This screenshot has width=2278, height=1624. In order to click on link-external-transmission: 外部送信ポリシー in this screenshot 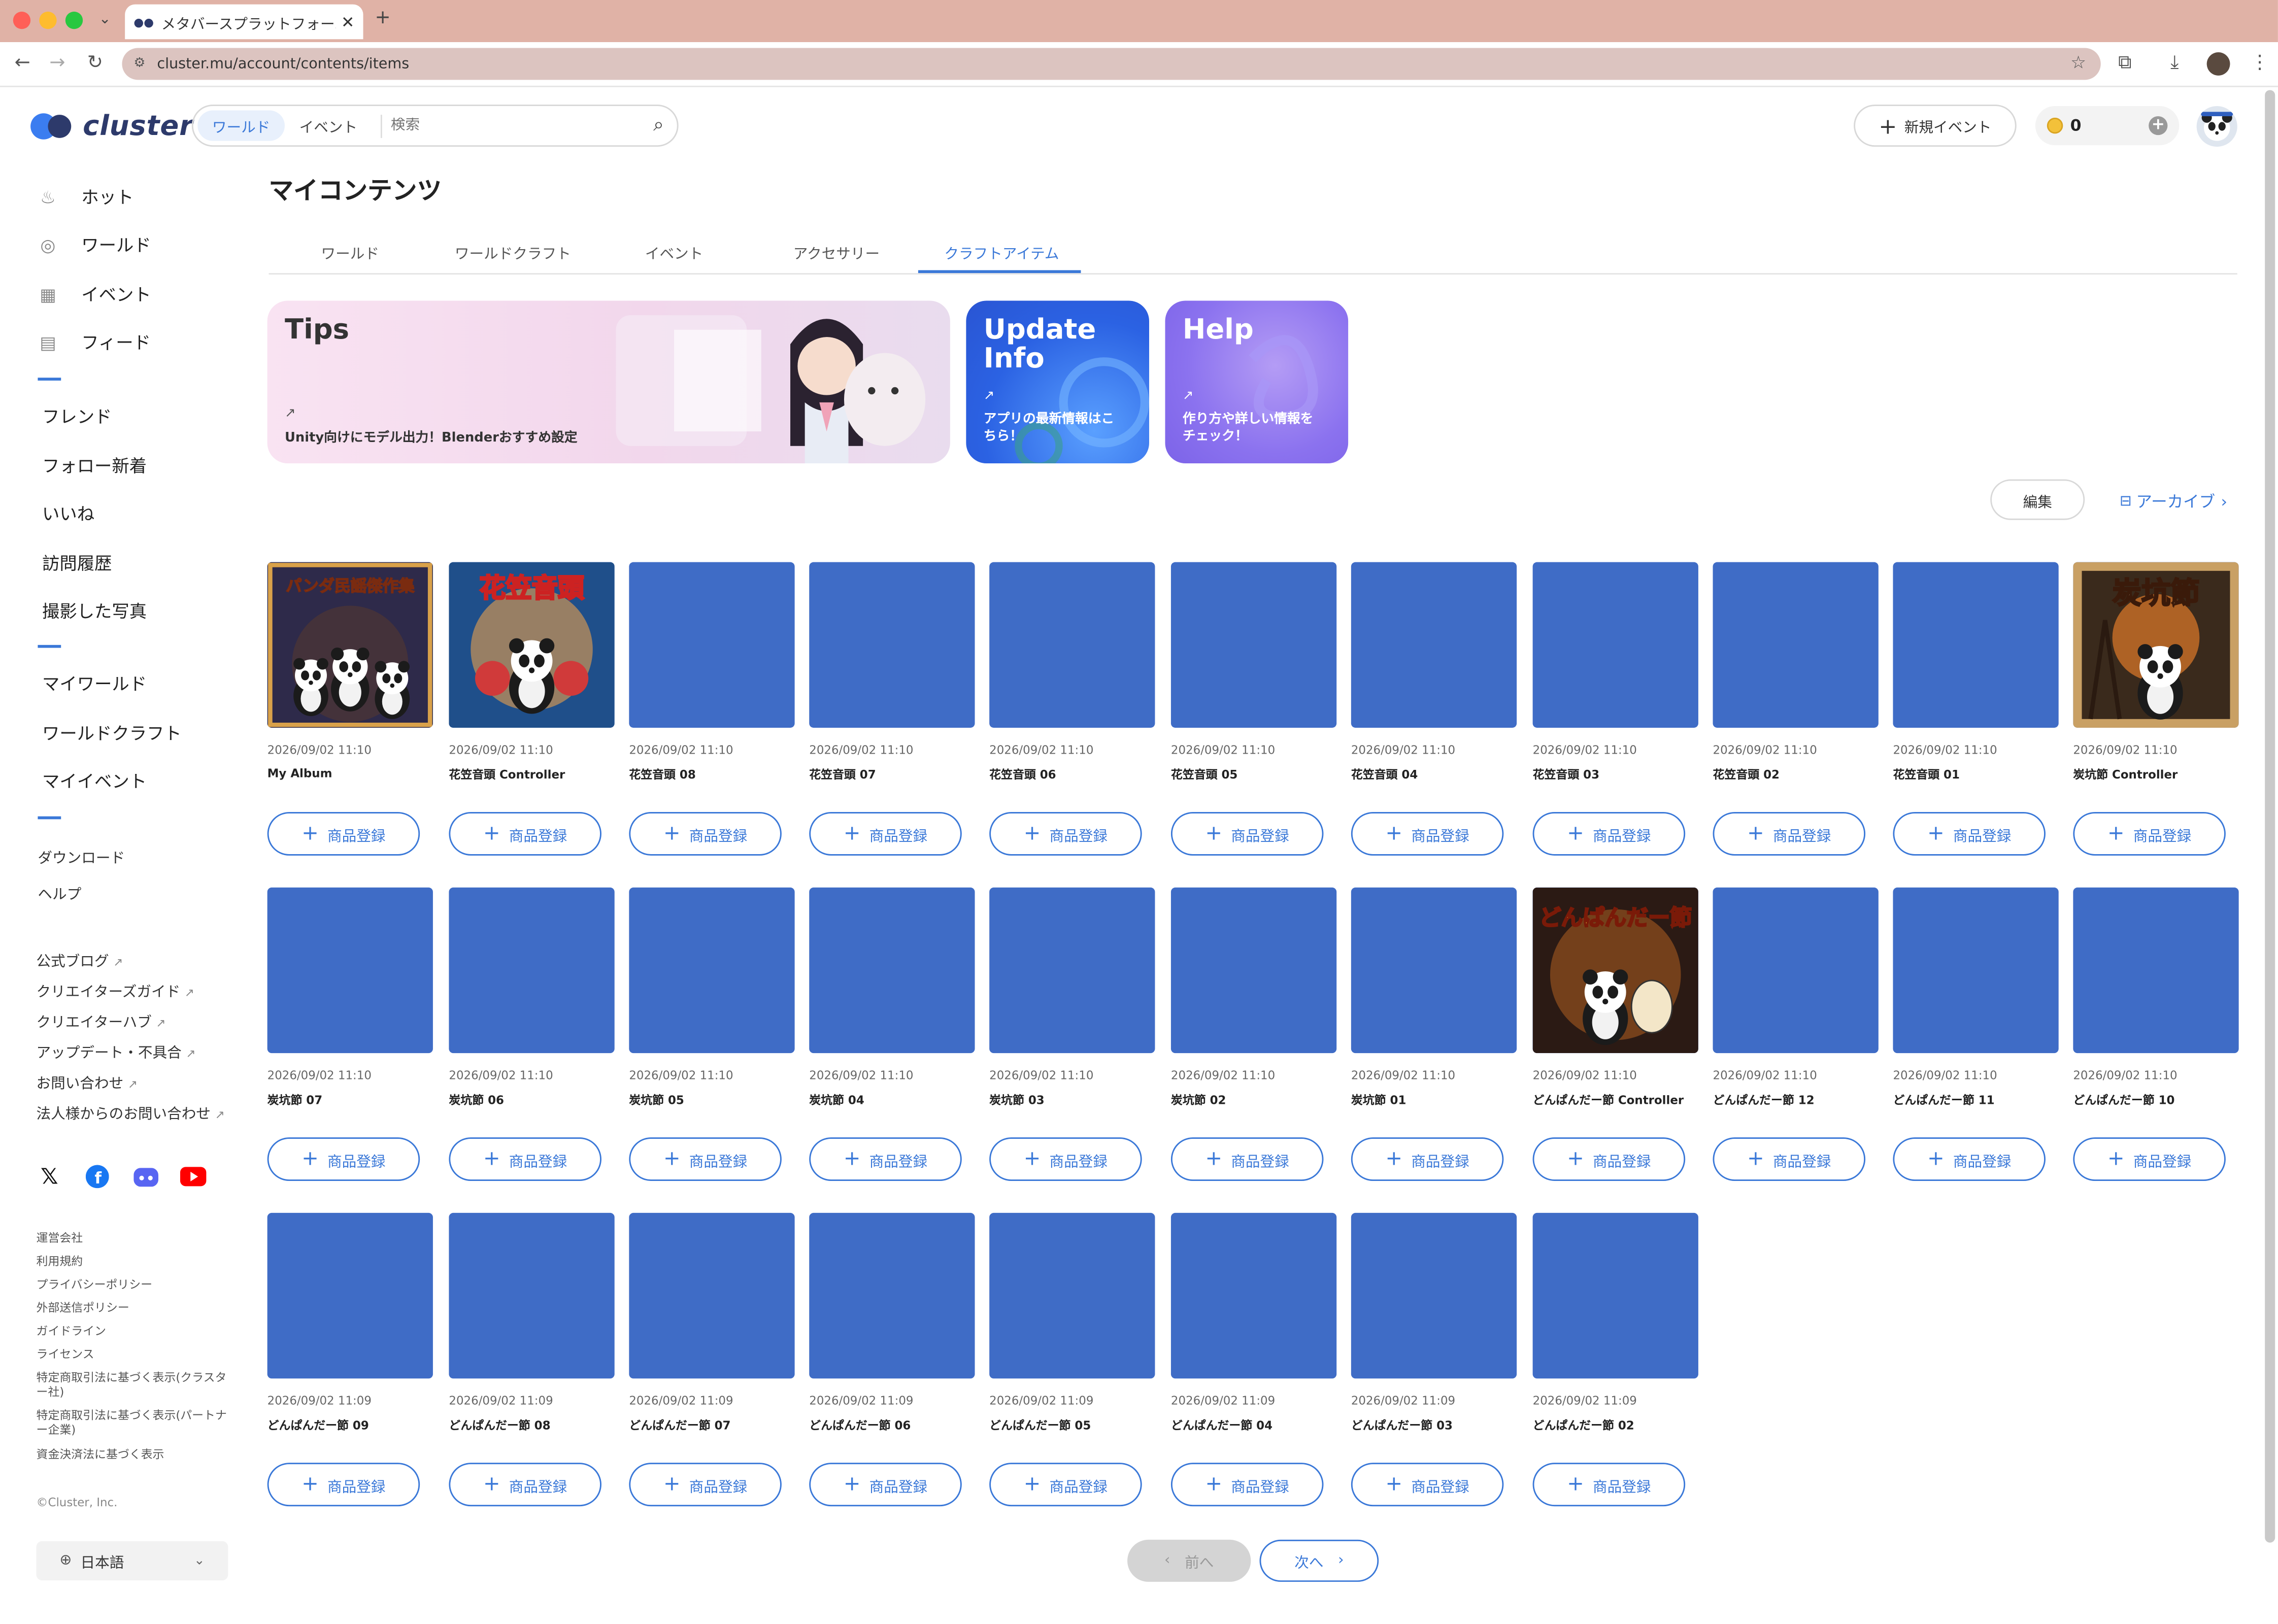, I will do `click(134, 1309)`.